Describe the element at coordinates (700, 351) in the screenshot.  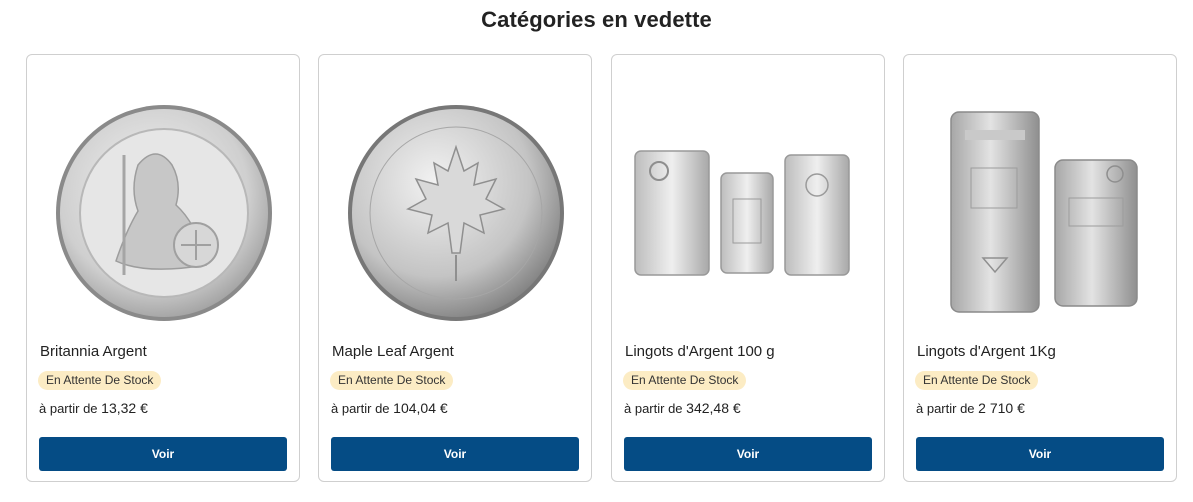
I see `product-name: Lingots d'Argent 100 g` at that location.